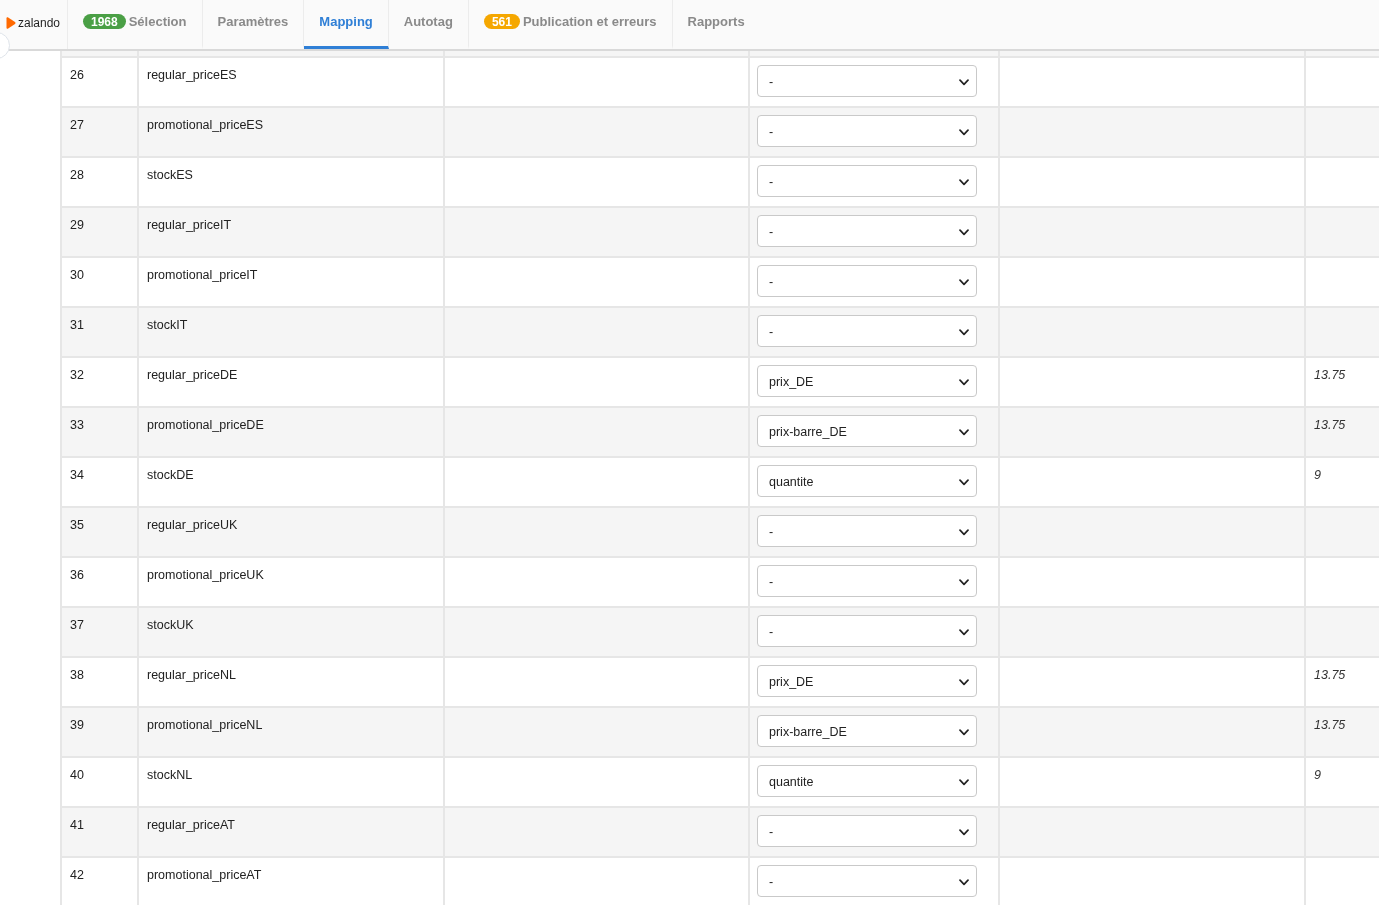 The width and height of the screenshot is (1379, 905). What do you see at coordinates (205, 575) in the screenshot?
I see `field-name: promotional_priceUK` at bounding box center [205, 575].